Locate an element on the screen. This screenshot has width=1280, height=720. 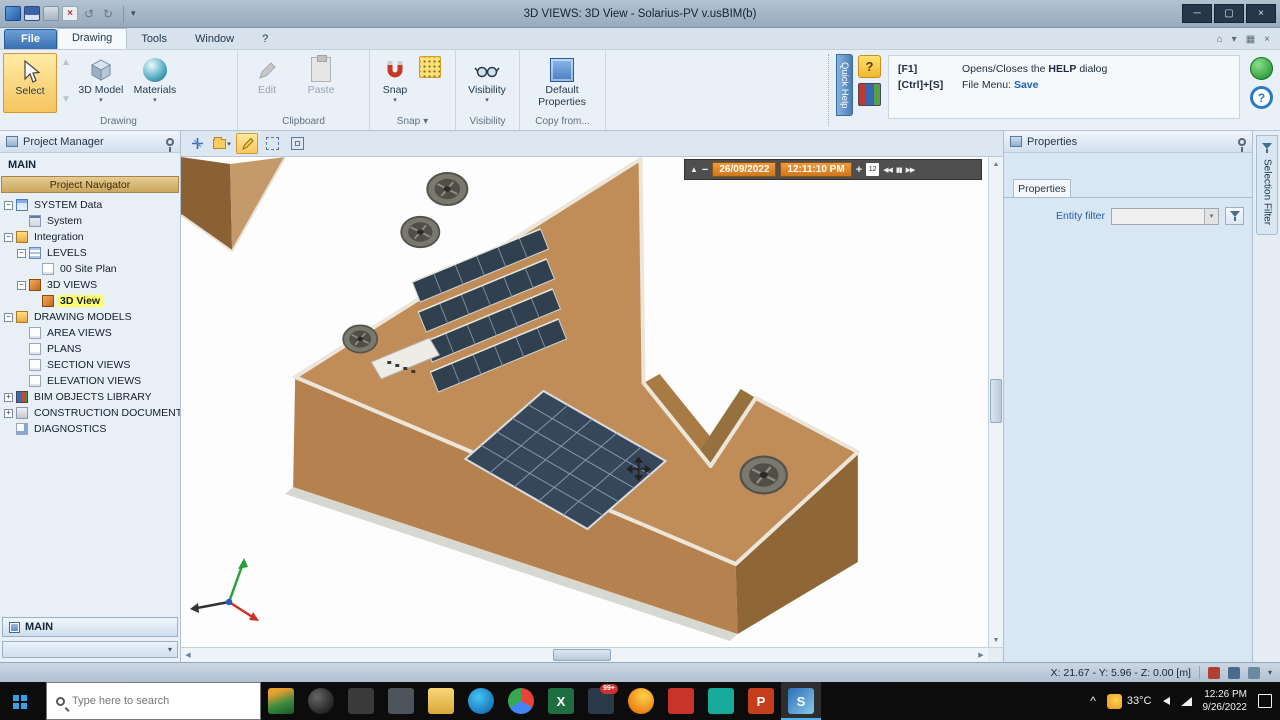
edit-button: Edit is located at coordinates (267, 76).